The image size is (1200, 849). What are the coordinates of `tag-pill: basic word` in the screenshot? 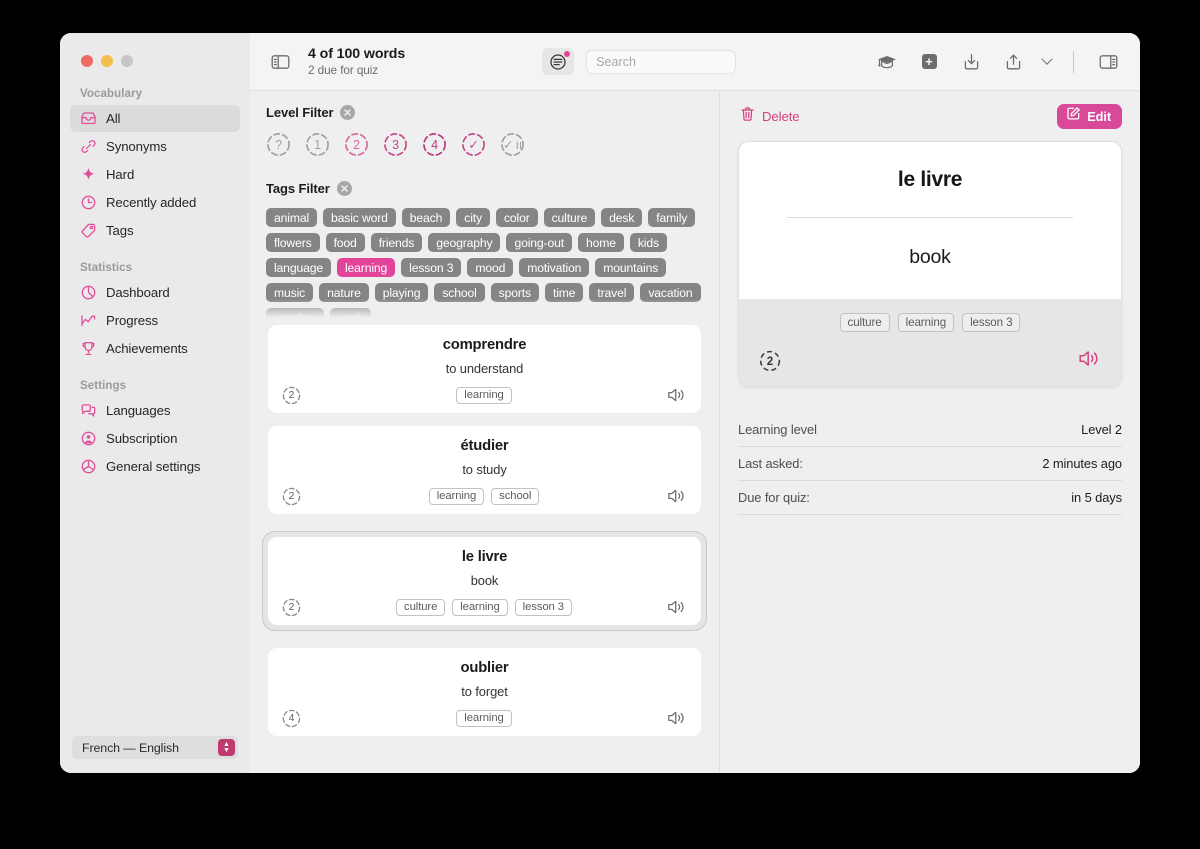 It's located at (359, 217).